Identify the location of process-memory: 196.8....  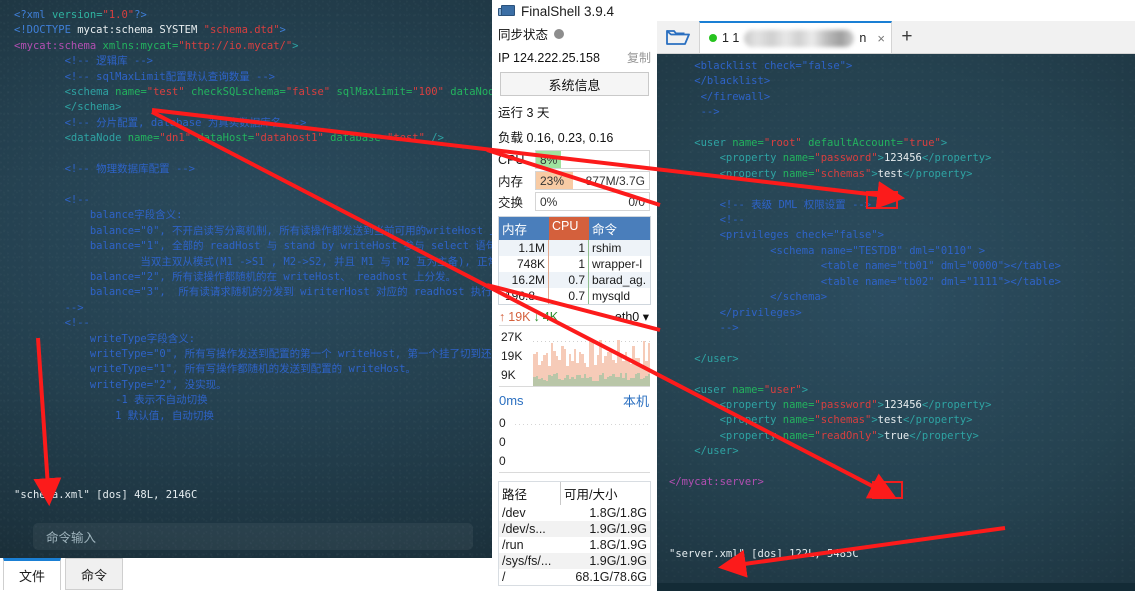
(524, 296).